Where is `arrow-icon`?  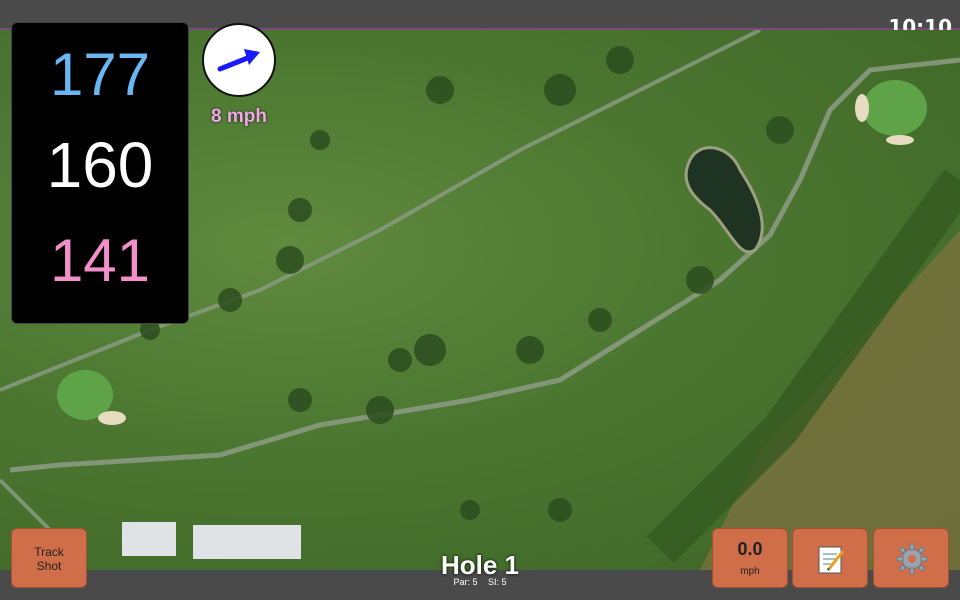
arrow-icon is located at coordinates (238, 60).